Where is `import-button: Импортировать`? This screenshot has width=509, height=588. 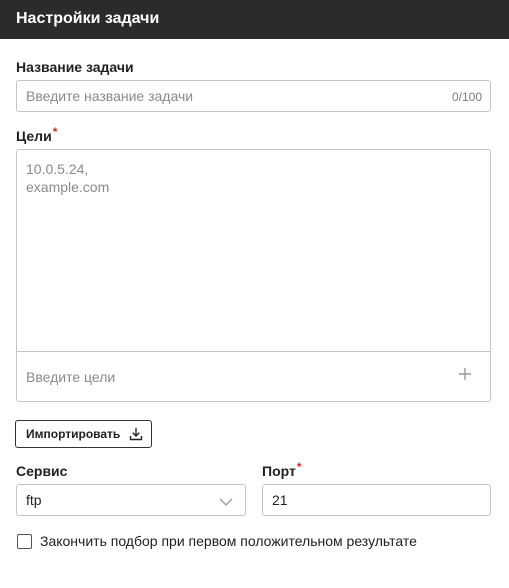 import-button: Импортировать is located at coordinates (83, 434).